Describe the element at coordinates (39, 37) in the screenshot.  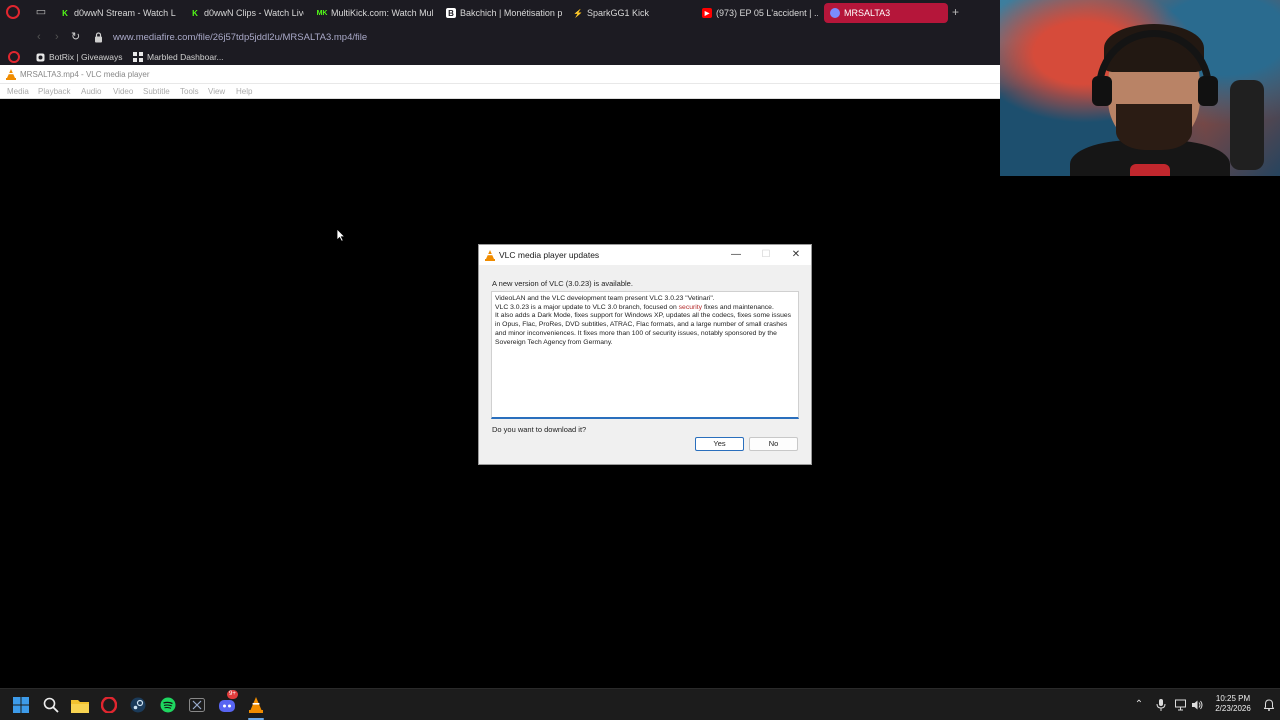
I see `back-icon: ‹` at that location.